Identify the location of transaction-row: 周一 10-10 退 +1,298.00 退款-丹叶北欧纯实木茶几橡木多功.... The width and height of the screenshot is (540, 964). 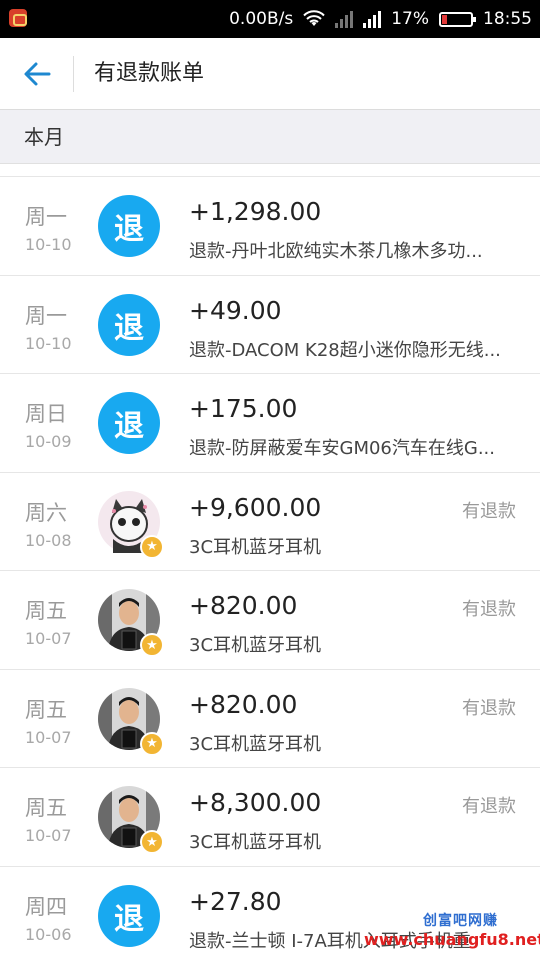
(270, 225).